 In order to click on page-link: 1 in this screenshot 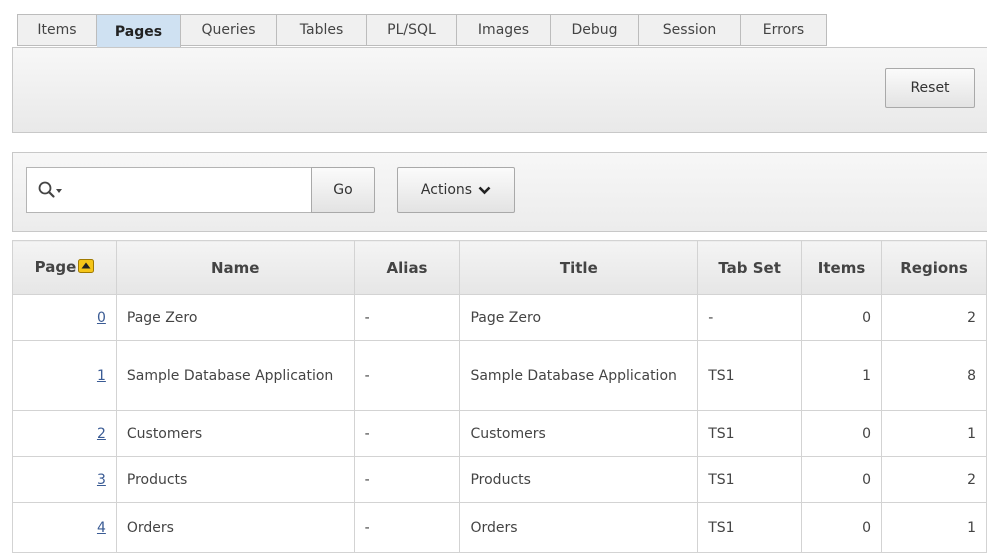, I will do `click(101, 376)`.